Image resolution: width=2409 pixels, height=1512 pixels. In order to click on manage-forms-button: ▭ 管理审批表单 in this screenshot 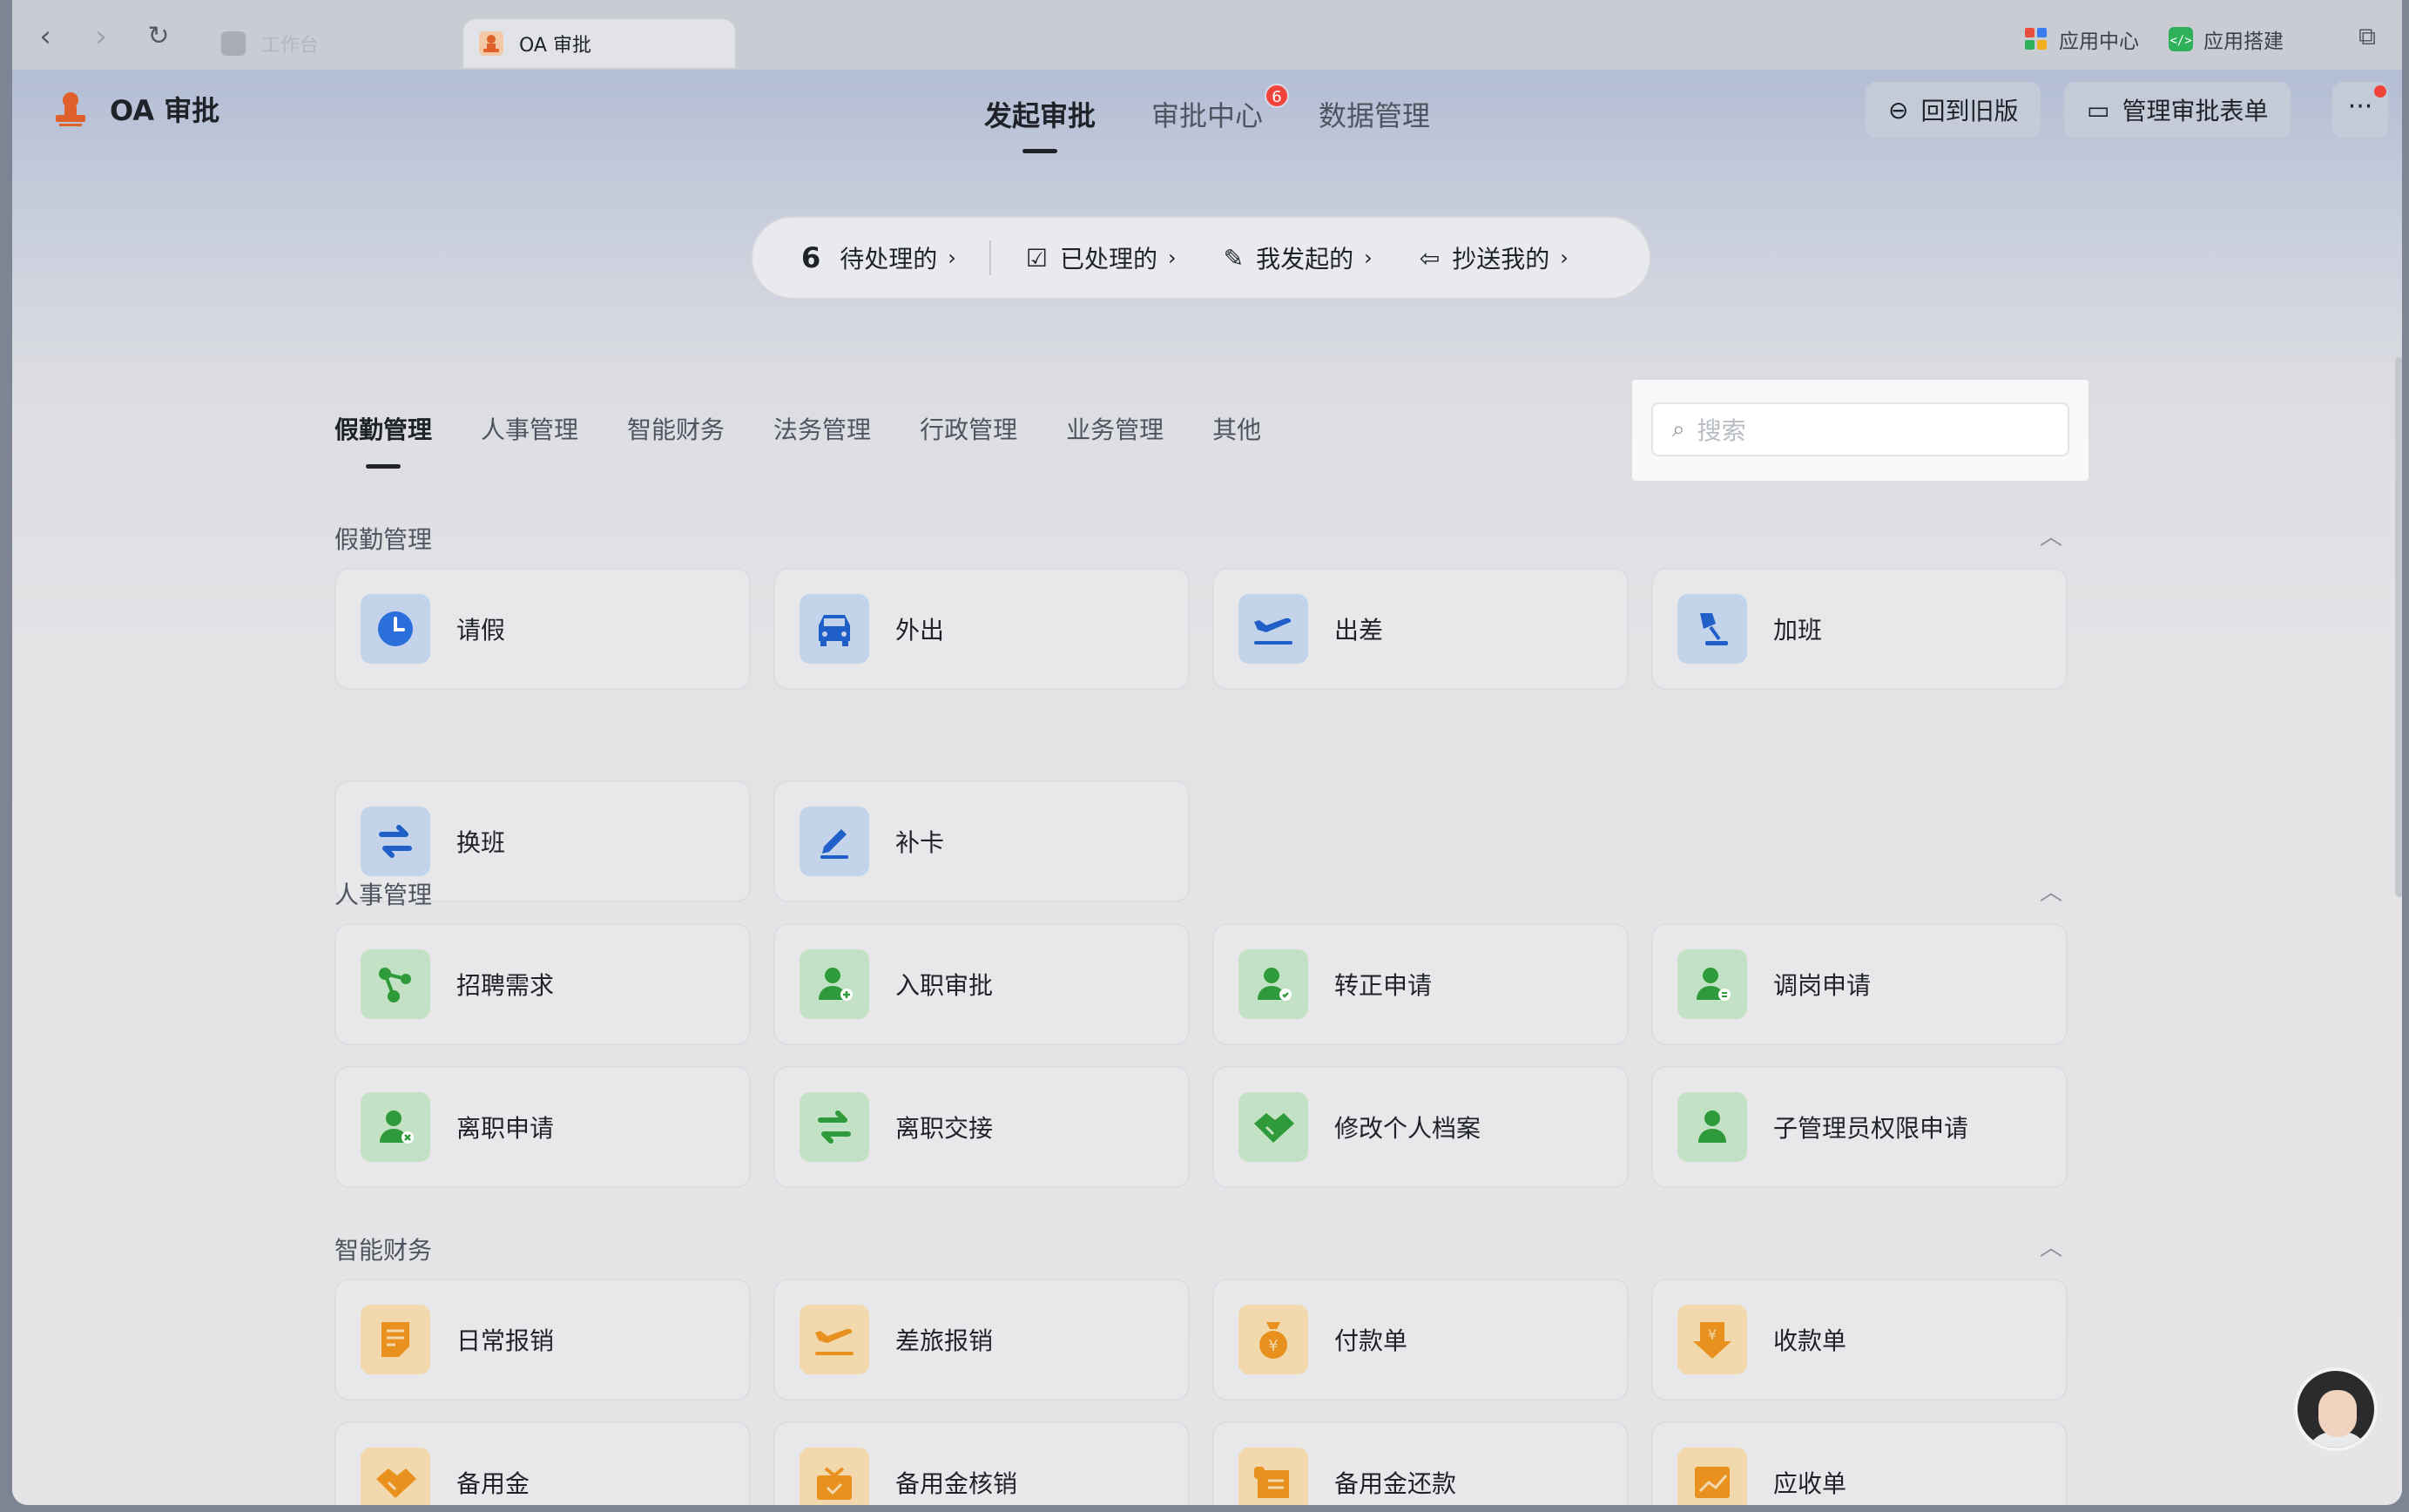, I will do `click(2177, 110)`.